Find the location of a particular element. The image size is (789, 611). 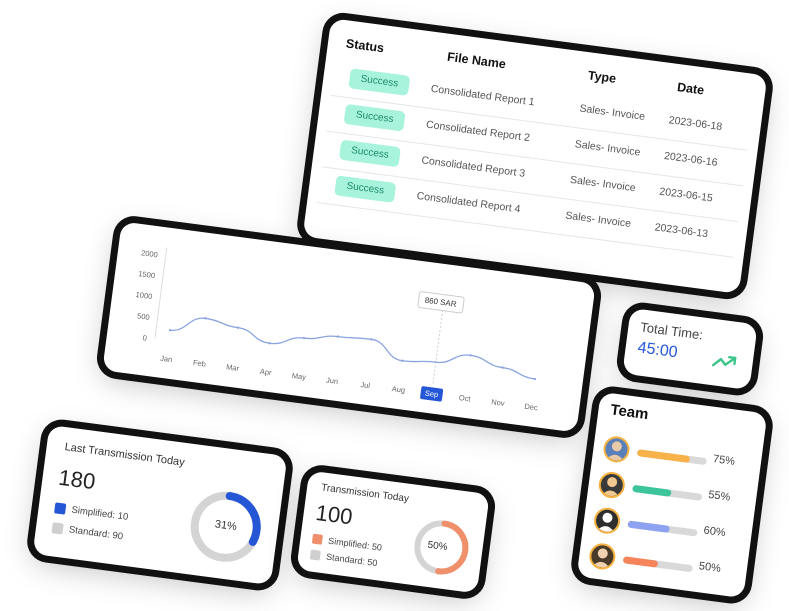

type-header: Type is located at coordinates (602, 77).